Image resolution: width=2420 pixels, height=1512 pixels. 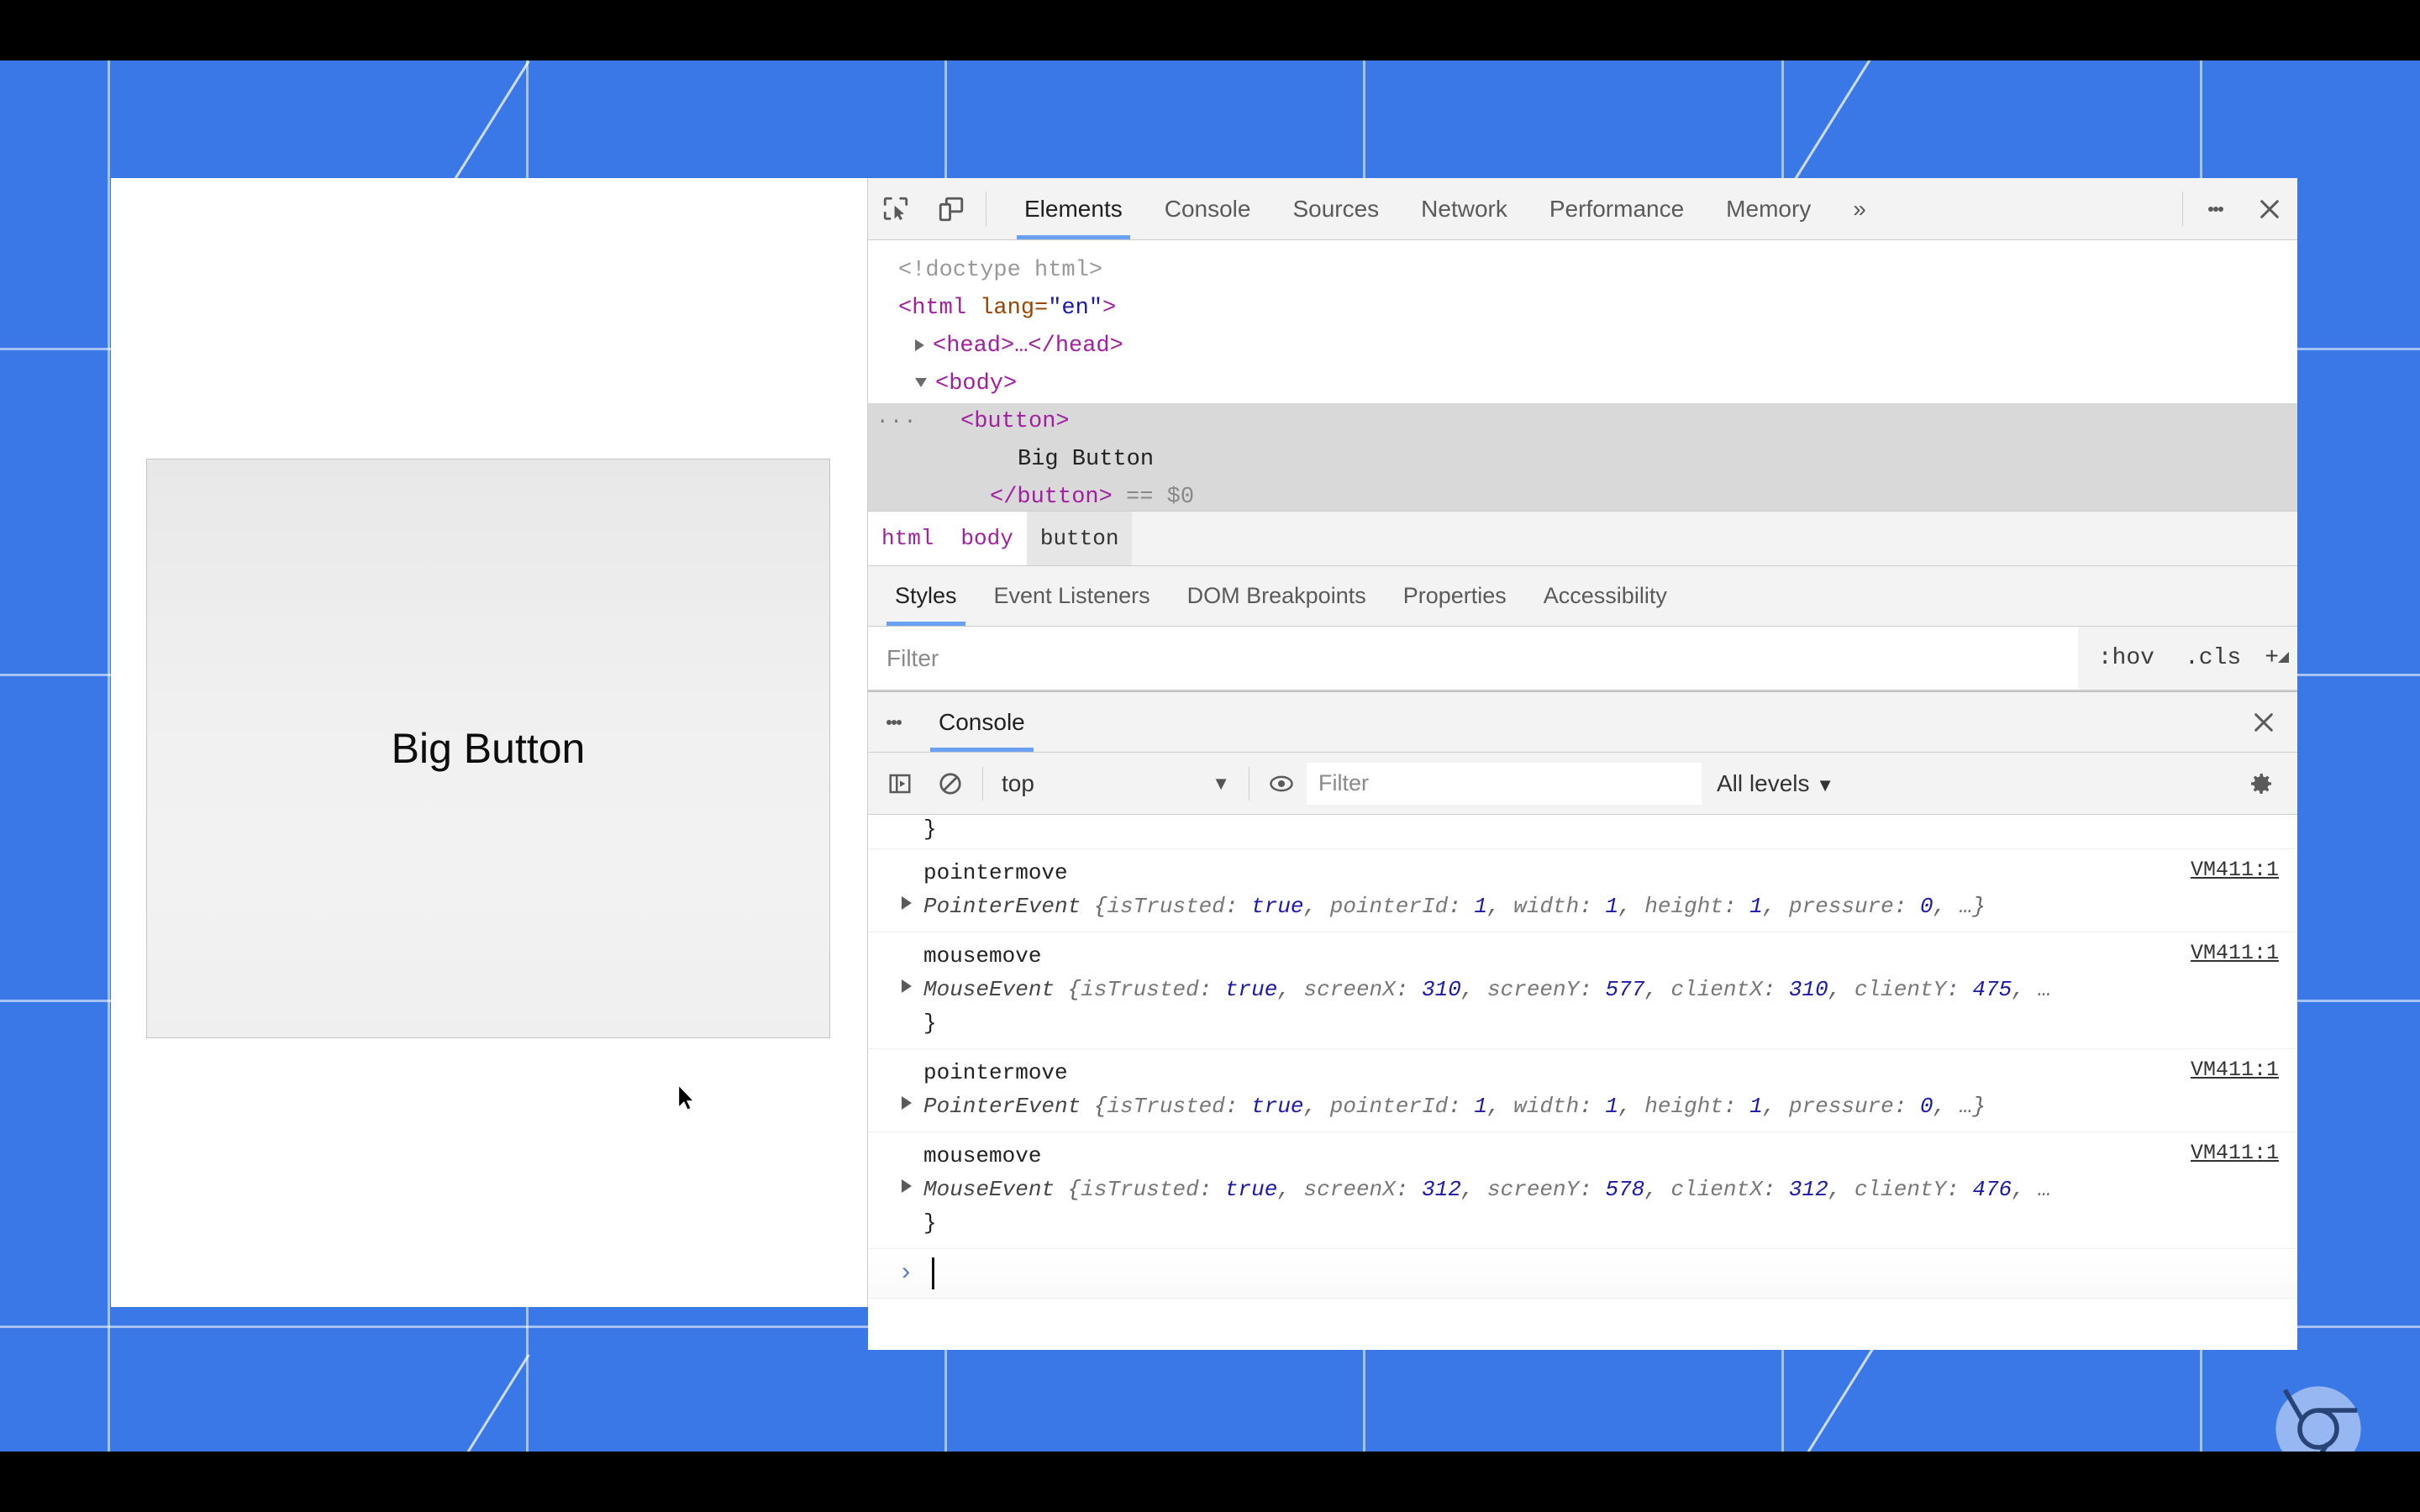 I want to click on button-text-node: Big Button, so click(x=1086, y=459).